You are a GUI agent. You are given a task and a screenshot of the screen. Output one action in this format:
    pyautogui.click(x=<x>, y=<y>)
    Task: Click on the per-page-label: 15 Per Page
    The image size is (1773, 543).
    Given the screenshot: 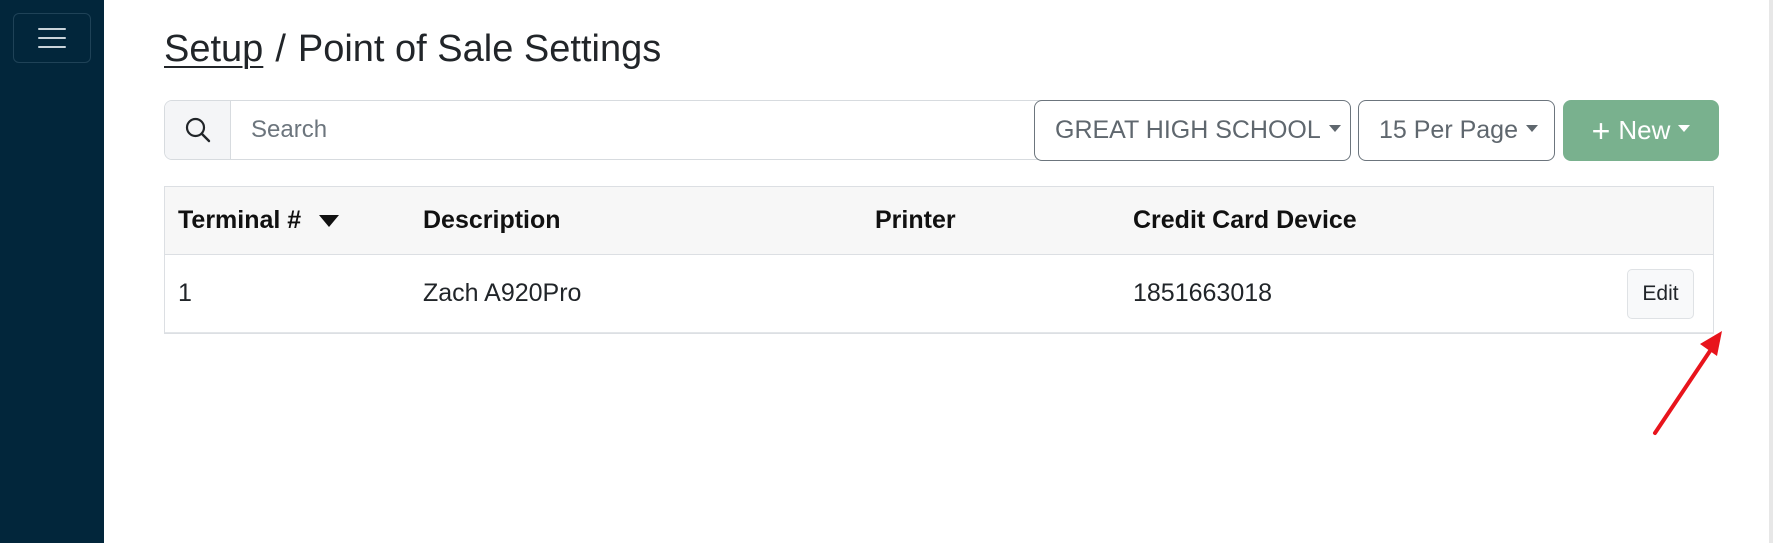 What is the action you would take?
    pyautogui.click(x=1448, y=130)
    